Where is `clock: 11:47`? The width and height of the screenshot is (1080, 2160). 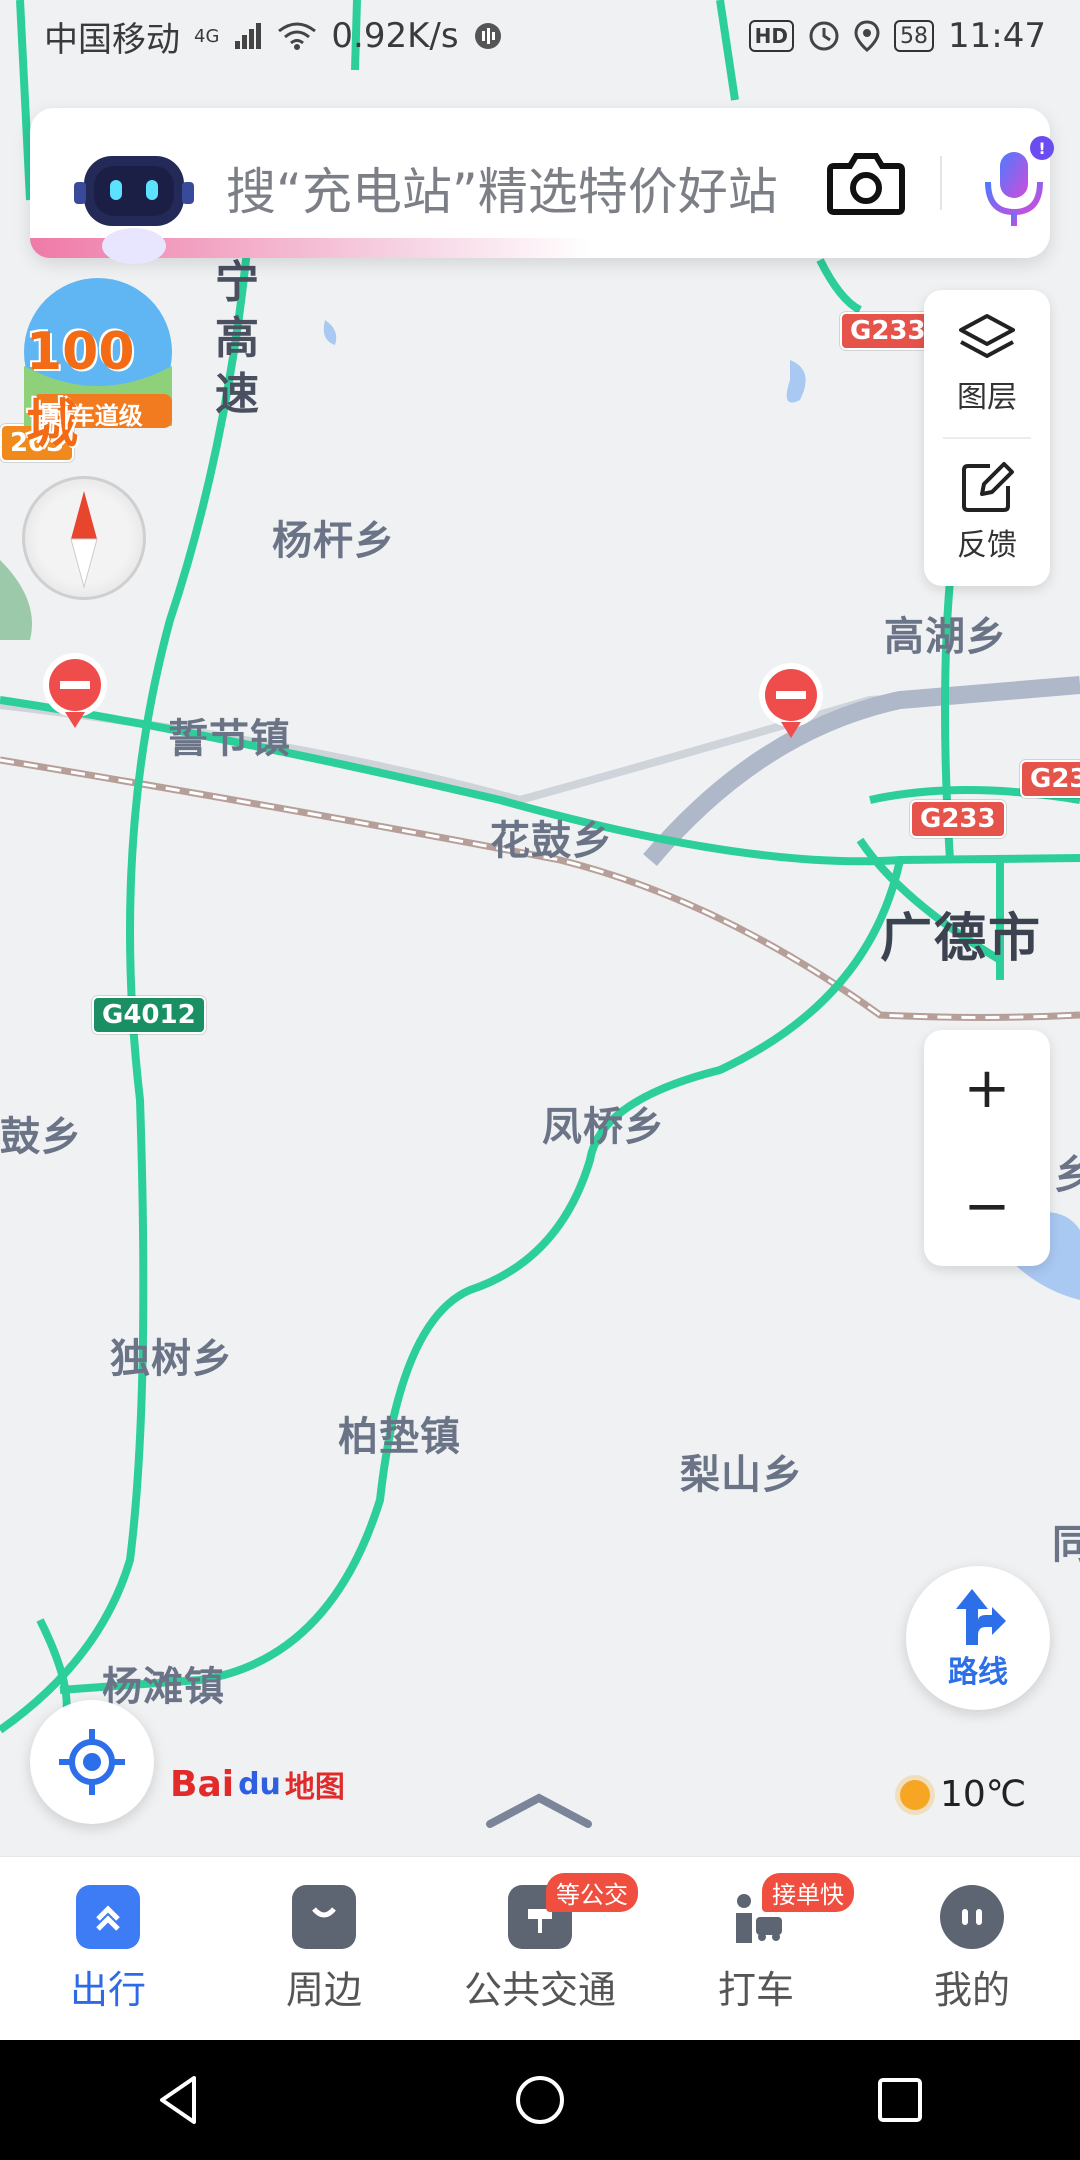
clock: 11:47 is located at coordinates (997, 36).